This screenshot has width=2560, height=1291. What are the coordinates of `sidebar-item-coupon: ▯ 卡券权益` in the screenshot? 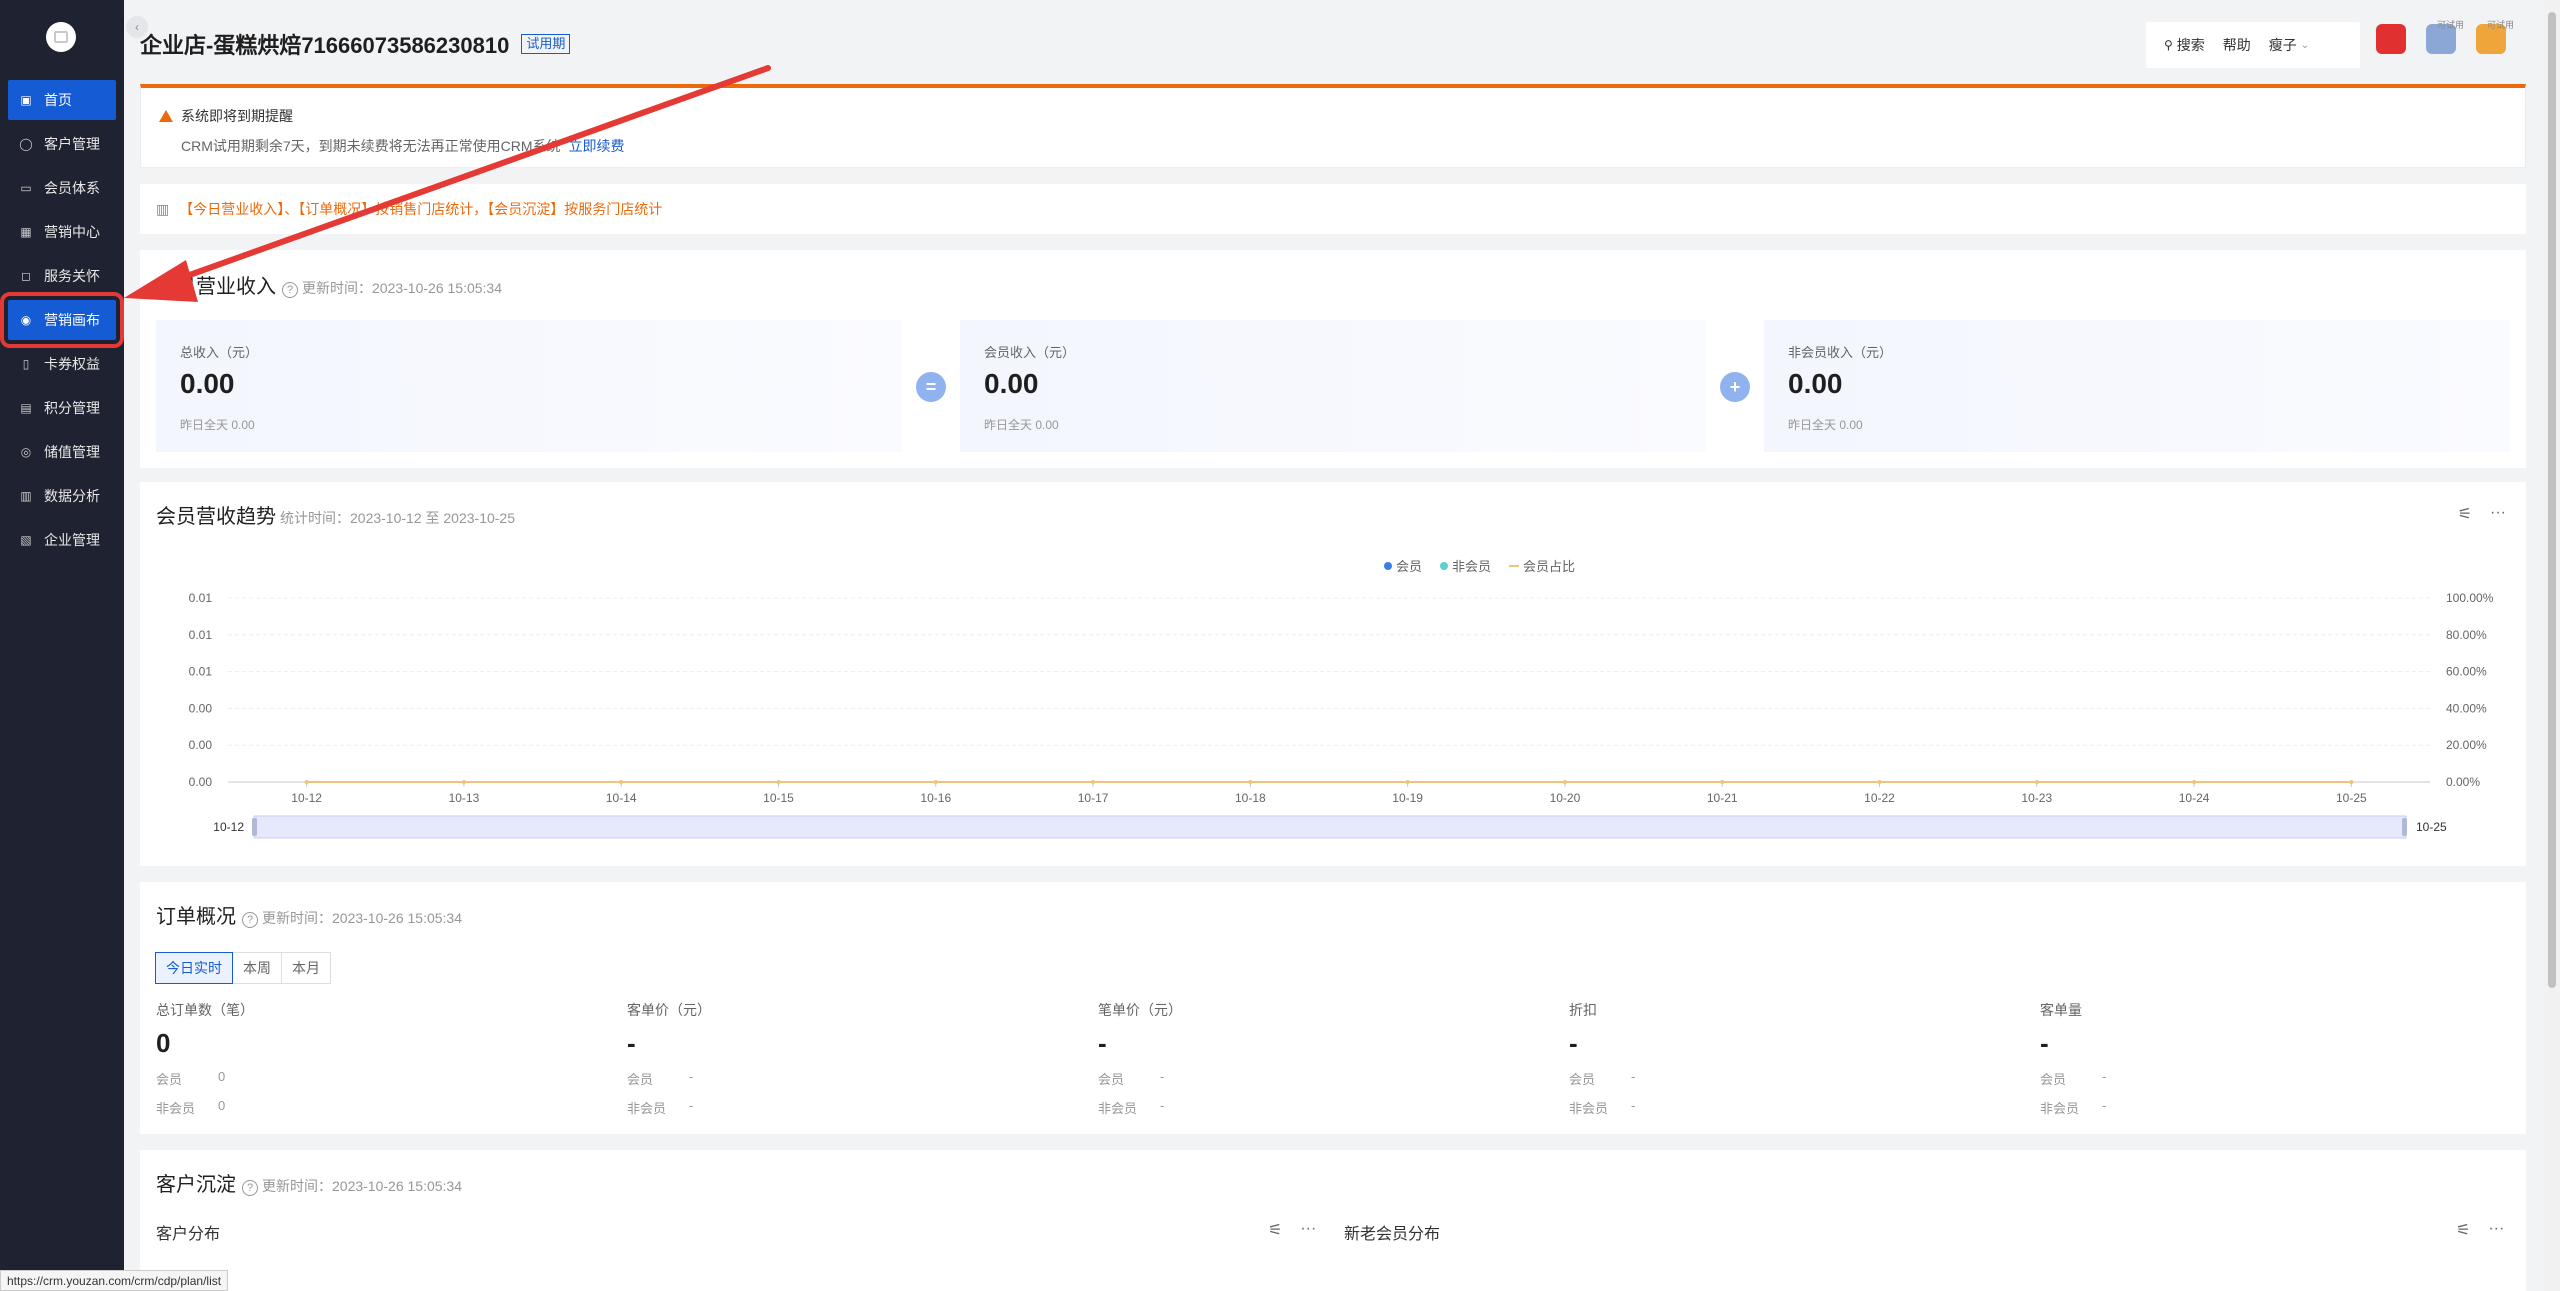 It's located at (62, 364).